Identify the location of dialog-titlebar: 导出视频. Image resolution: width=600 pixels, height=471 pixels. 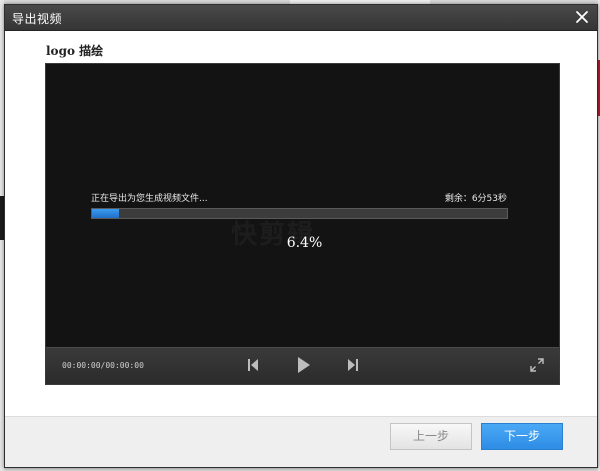
(301, 18).